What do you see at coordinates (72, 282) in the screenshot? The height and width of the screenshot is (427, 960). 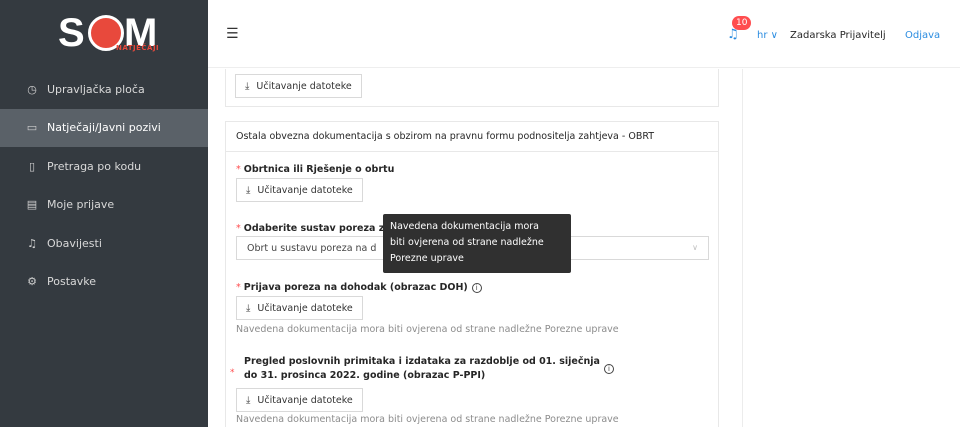 I see `sidebar-item-label: Postavke` at bounding box center [72, 282].